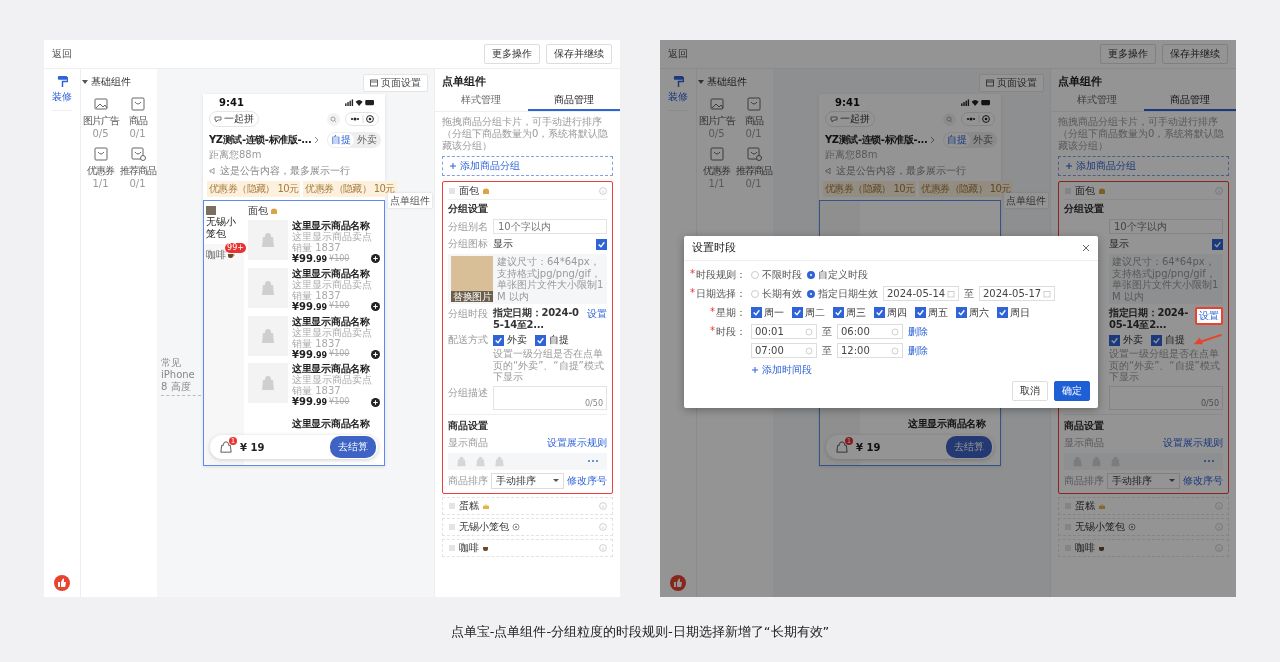  What do you see at coordinates (774, 312) in the screenshot?
I see `checkbox-label: 周一` at bounding box center [774, 312].